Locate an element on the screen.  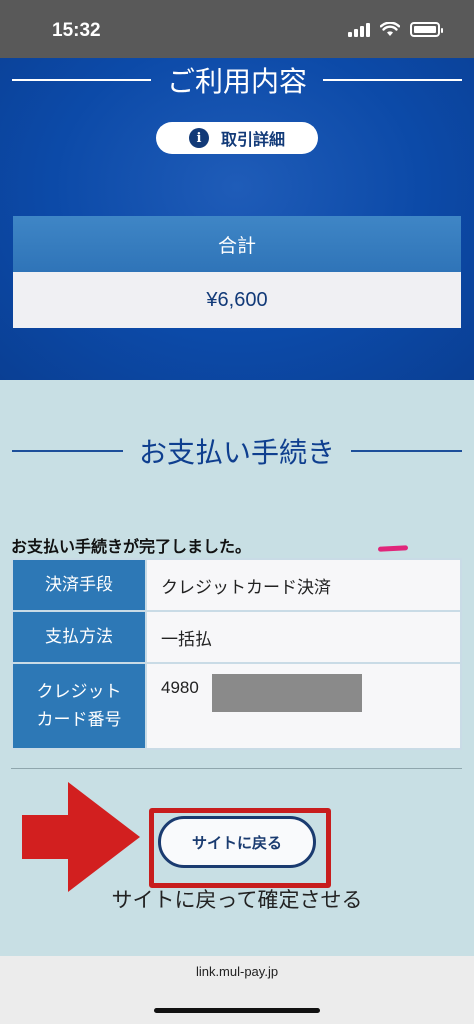
card-number-label-line2: カード番号 is located at coordinates (79, 720).